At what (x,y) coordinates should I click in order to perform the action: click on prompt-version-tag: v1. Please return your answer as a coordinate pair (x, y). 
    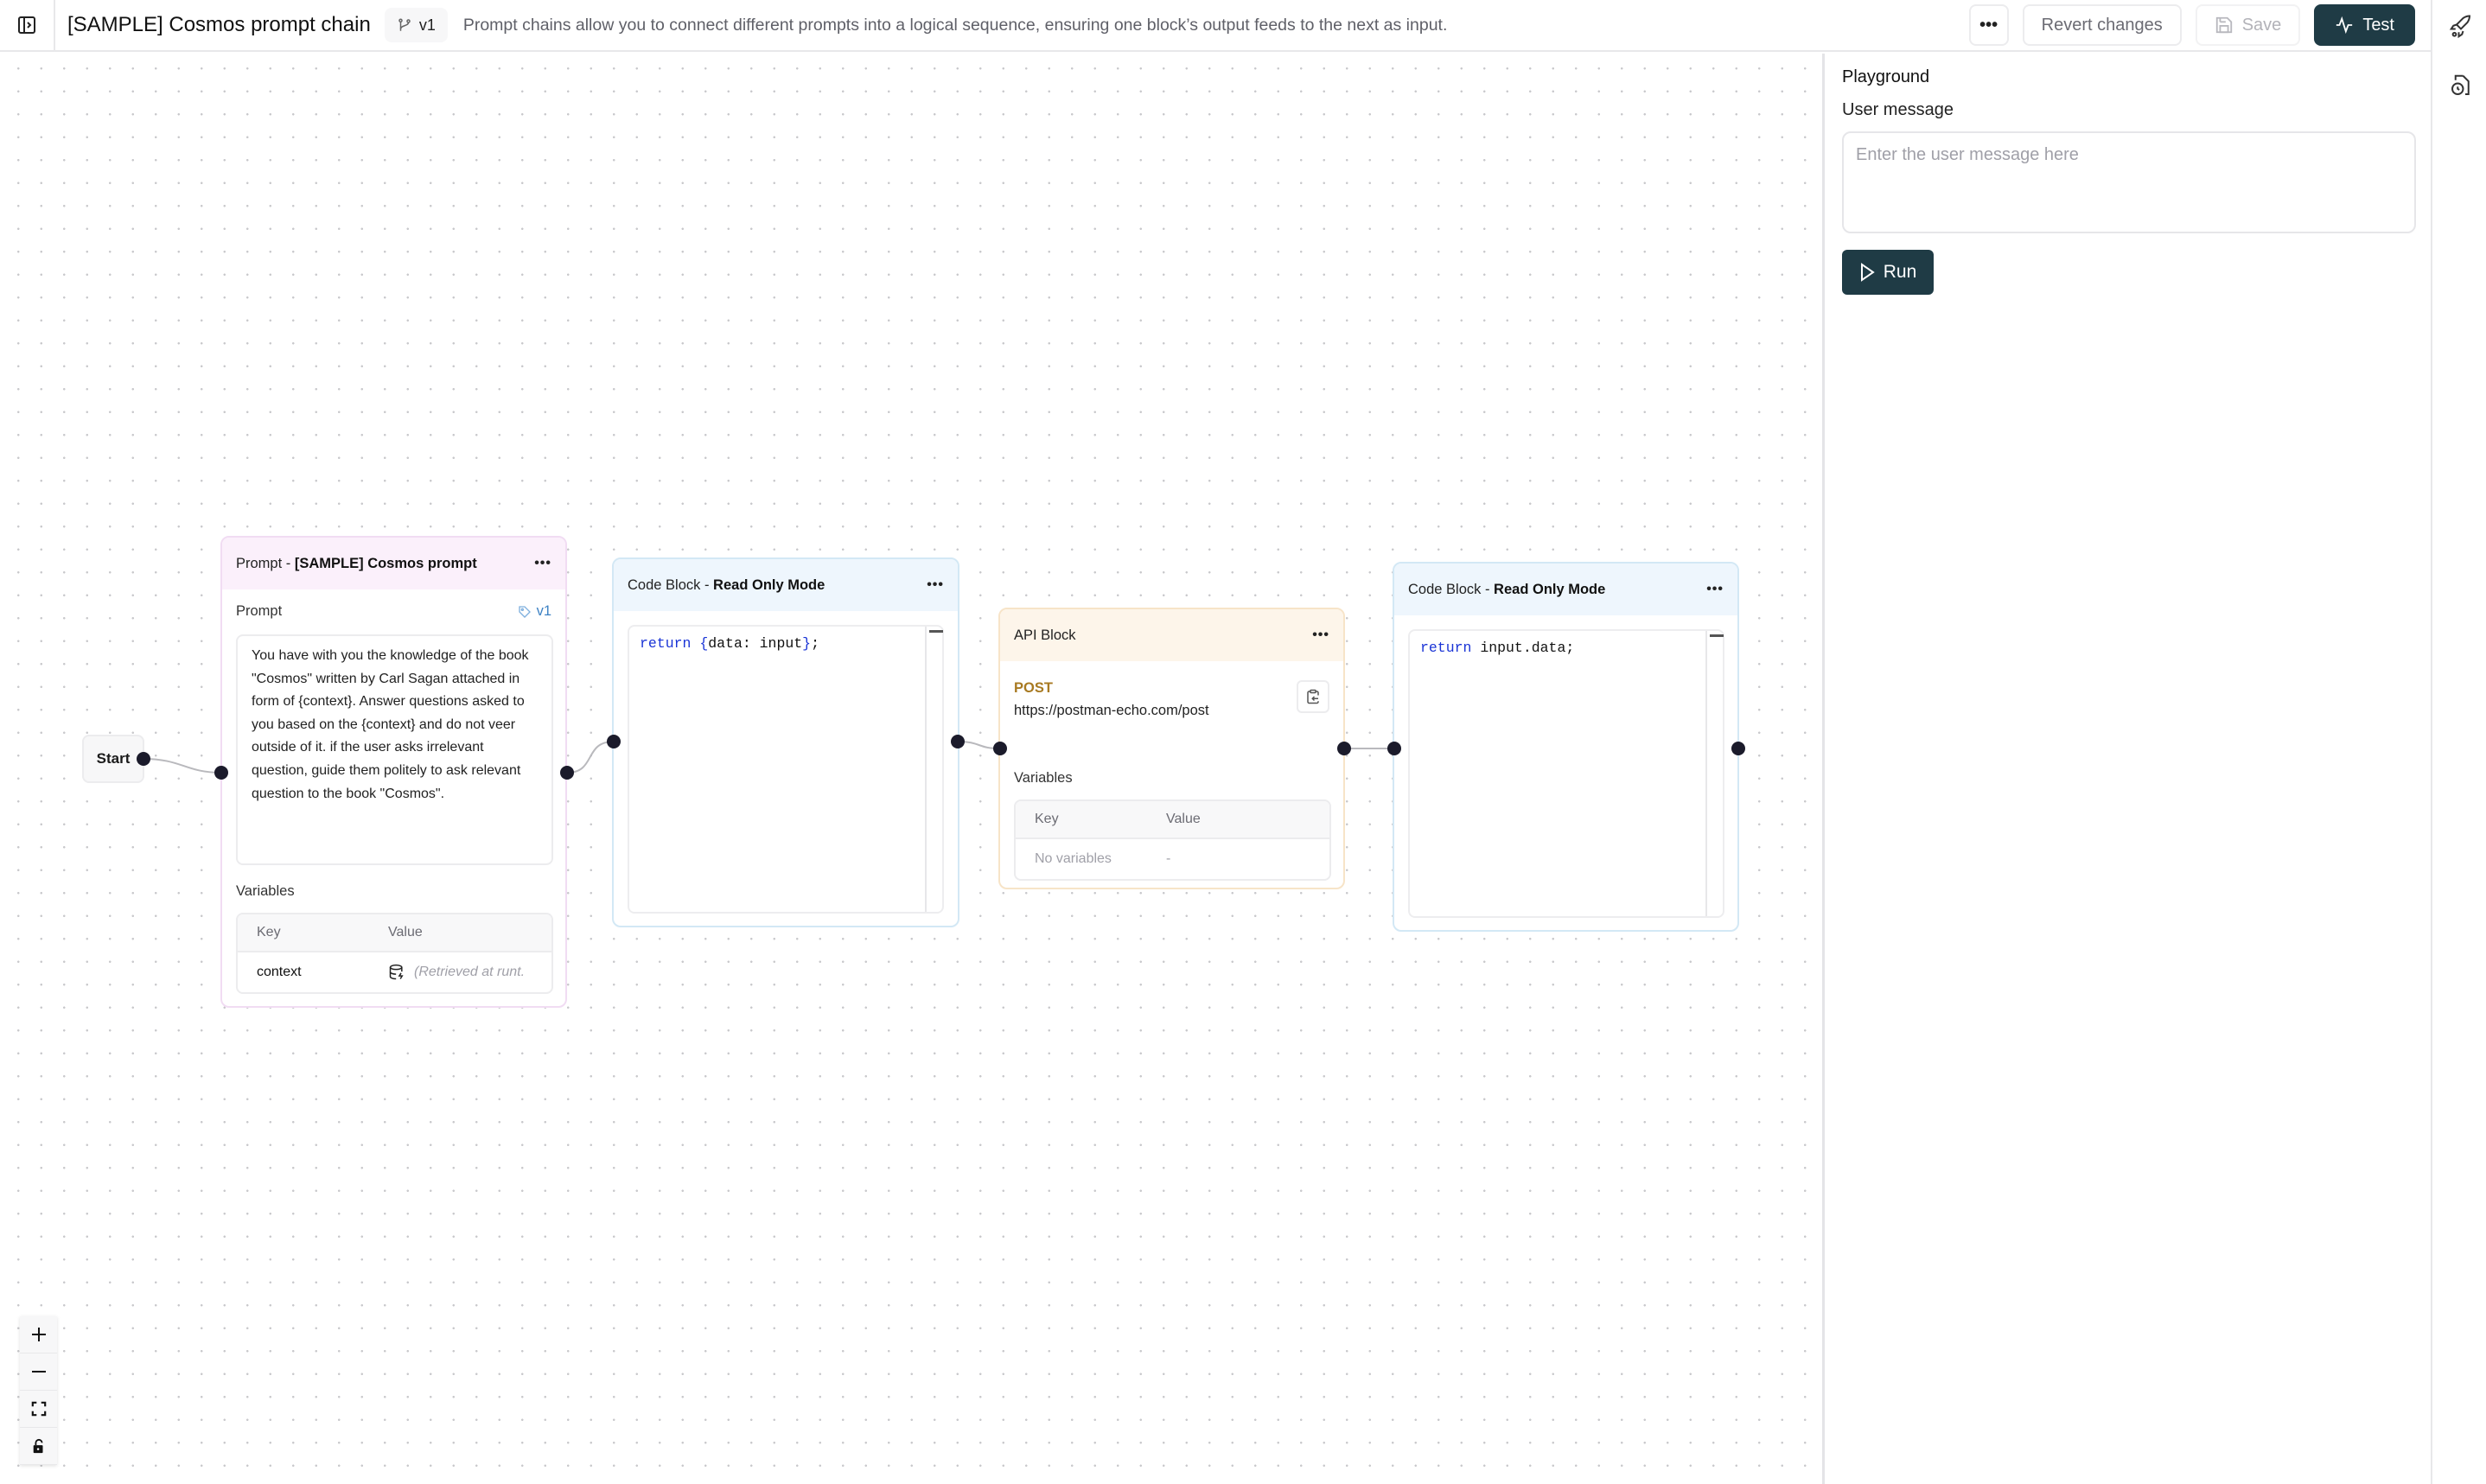
    Looking at the image, I should click on (534, 612).